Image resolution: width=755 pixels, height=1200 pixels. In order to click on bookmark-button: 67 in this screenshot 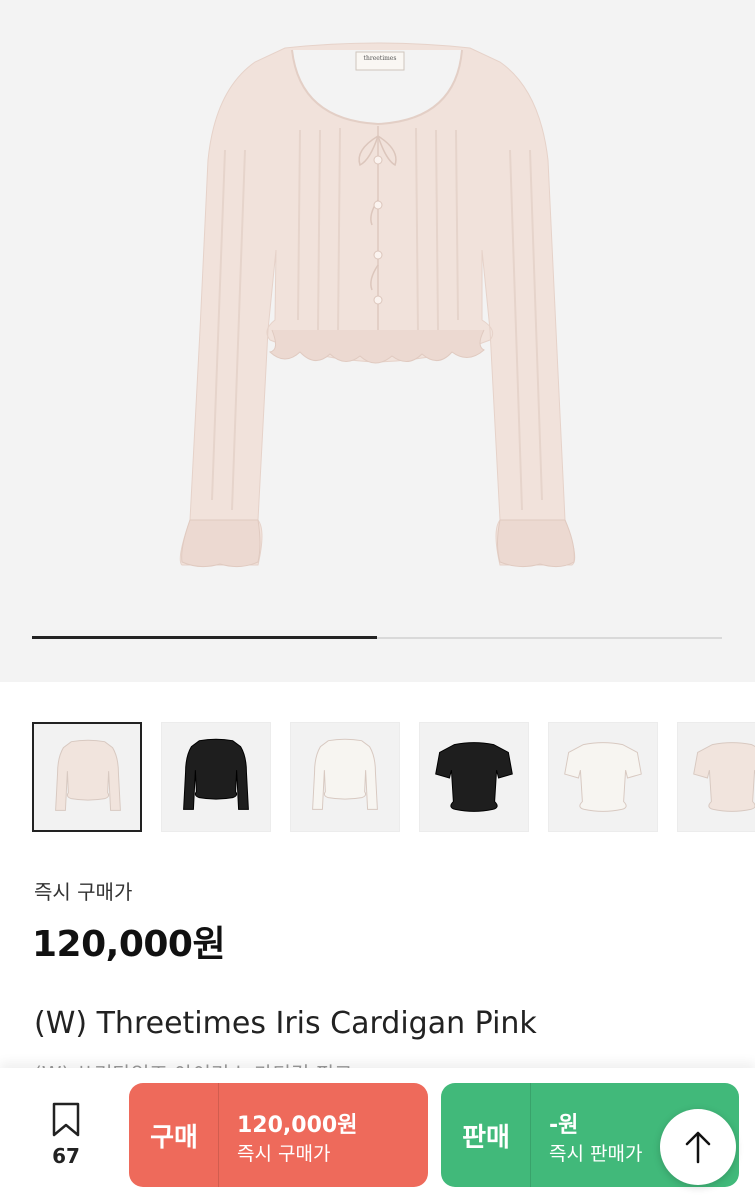, I will do `click(66, 1137)`.